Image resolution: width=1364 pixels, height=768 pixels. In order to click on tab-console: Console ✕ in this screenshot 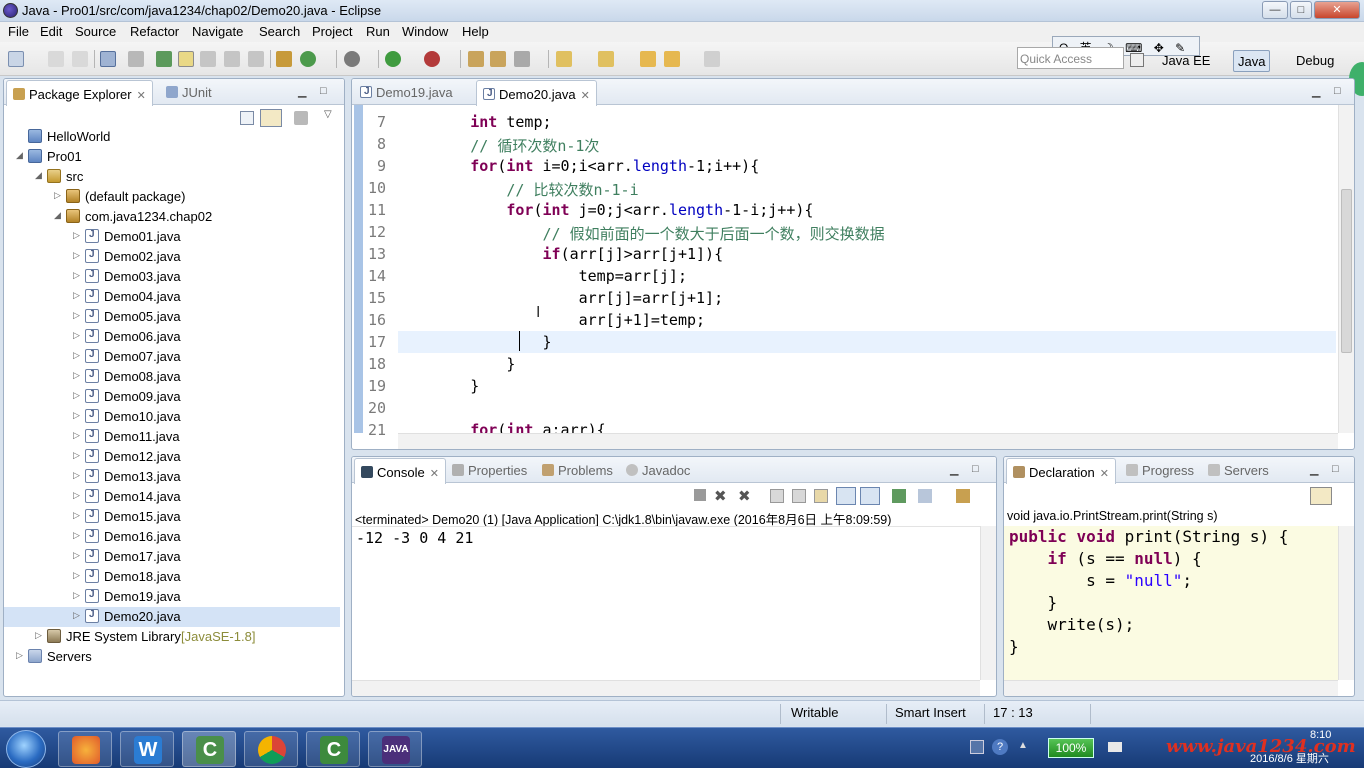, I will do `click(400, 471)`.